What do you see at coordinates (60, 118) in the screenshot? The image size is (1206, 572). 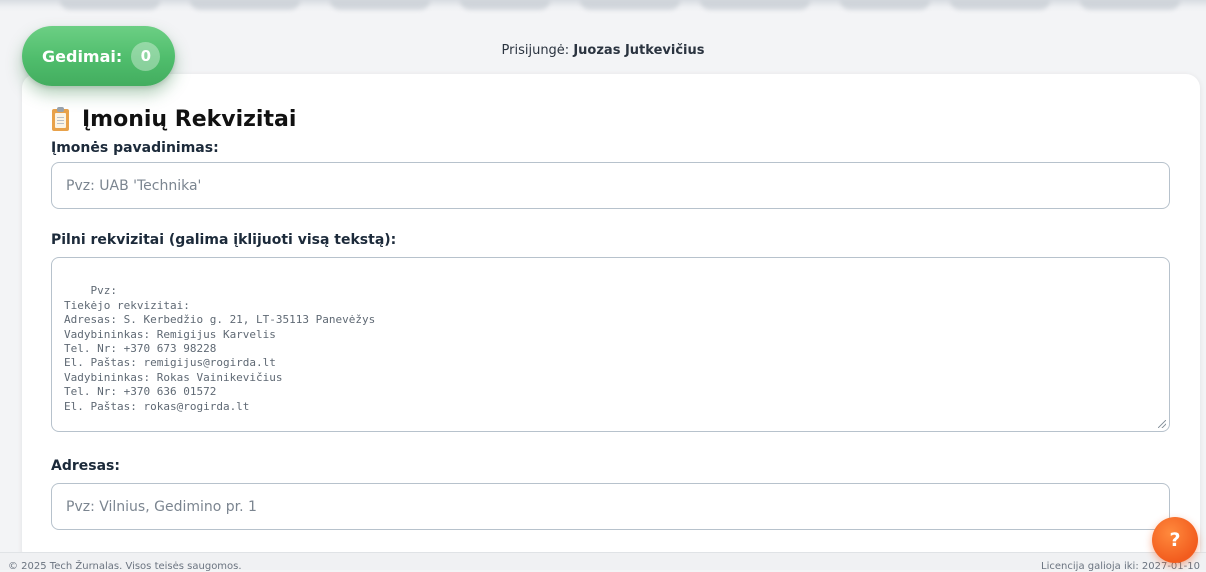 I see `clipboard-icon` at bounding box center [60, 118].